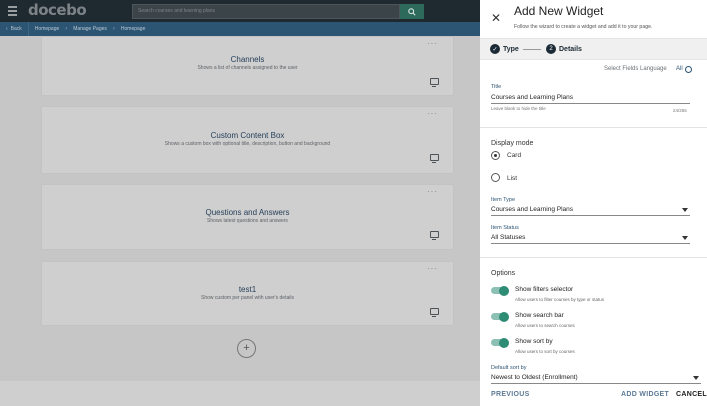 The width and height of the screenshot is (707, 406). I want to click on previous-button: PREVIOUS, so click(510, 394).